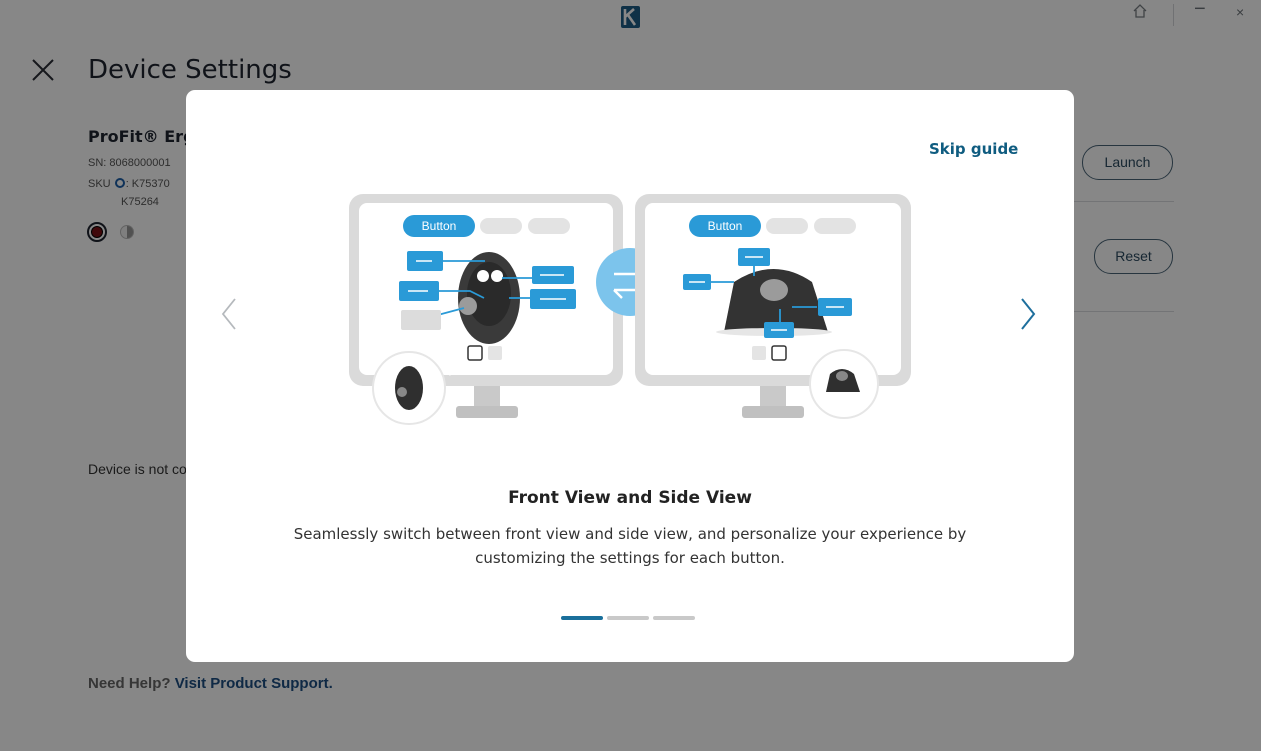  What do you see at coordinates (1028, 314) in the screenshot?
I see `next-slide-chevron-right-icon` at bounding box center [1028, 314].